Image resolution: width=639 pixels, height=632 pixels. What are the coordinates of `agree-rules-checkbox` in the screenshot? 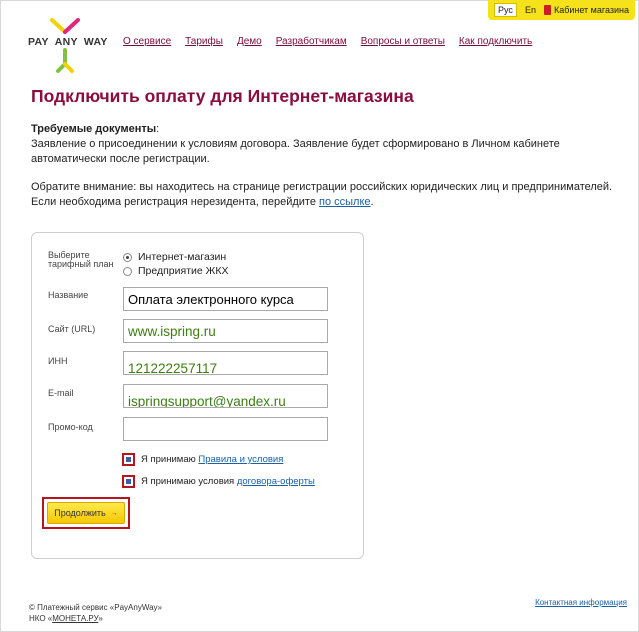 It's located at (128, 459).